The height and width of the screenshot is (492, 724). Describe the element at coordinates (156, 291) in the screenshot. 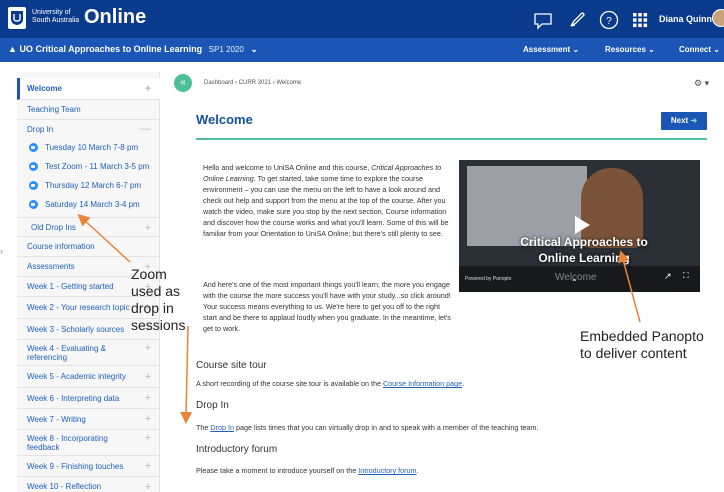

I see `zoom-annotation-line: used as` at that location.